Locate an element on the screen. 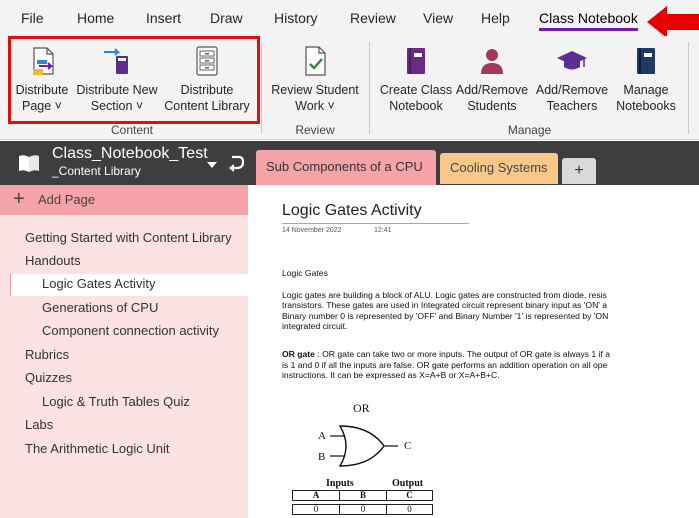  manage-notebook-icon is located at coordinates (646, 61).